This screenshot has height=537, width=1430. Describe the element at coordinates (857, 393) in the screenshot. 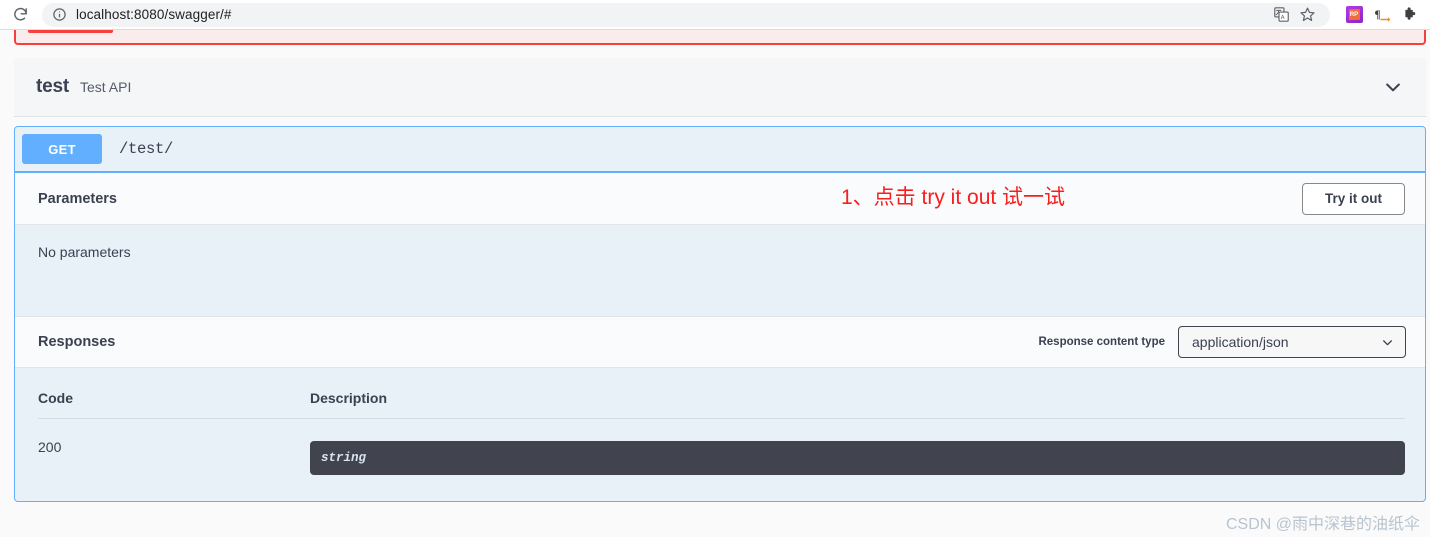

I see `column-header-description: Description` at that location.